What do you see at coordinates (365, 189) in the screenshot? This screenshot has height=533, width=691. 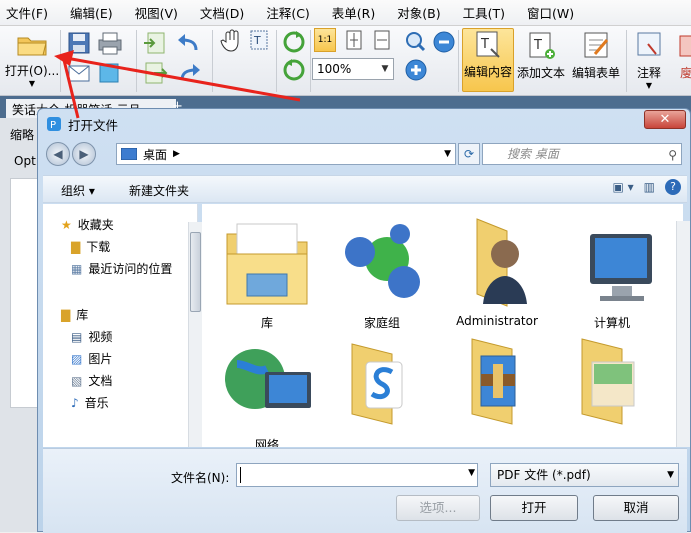 I see `command-bar: 组织 ▾ 新建文件夹 ▣ ▾ ▥ ?` at bounding box center [365, 189].